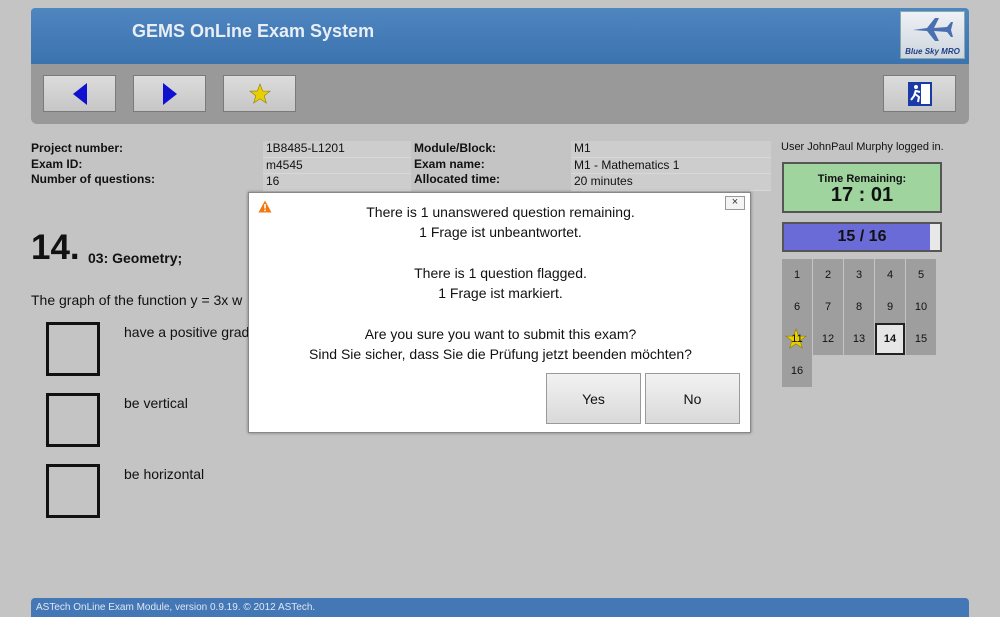 The width and height of the screenshot is (1000, 617). I want to click on question-nav-number: 10, so click(921, 307).